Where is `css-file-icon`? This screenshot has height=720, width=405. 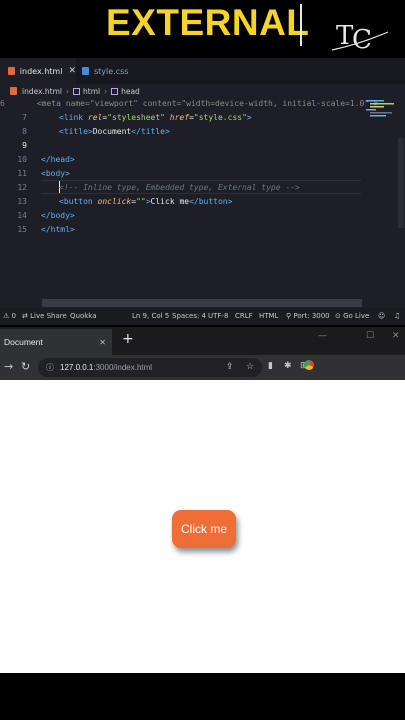
css-file-icon is located at coordinates (85, 71).